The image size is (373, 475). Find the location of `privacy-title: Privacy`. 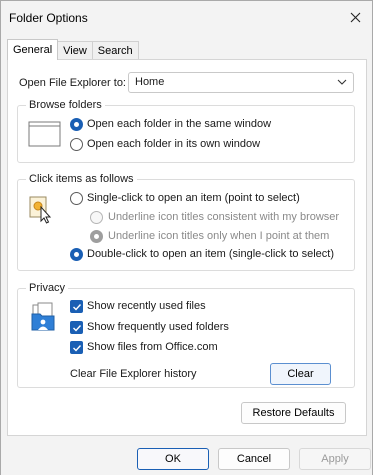

privacy-title: Privacy is located at coordinates (47, 288).